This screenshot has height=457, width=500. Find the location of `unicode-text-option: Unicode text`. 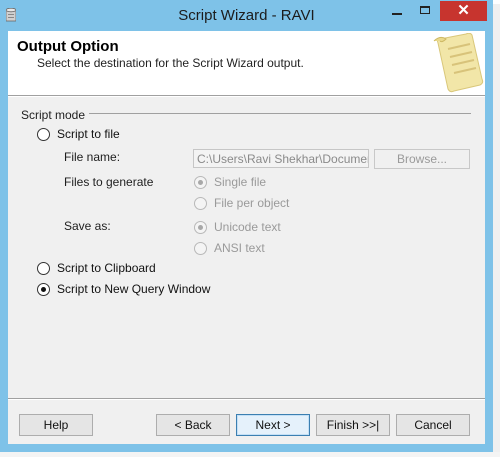

unicode-text-option: Unicode text is located at coordinates (237, 227).